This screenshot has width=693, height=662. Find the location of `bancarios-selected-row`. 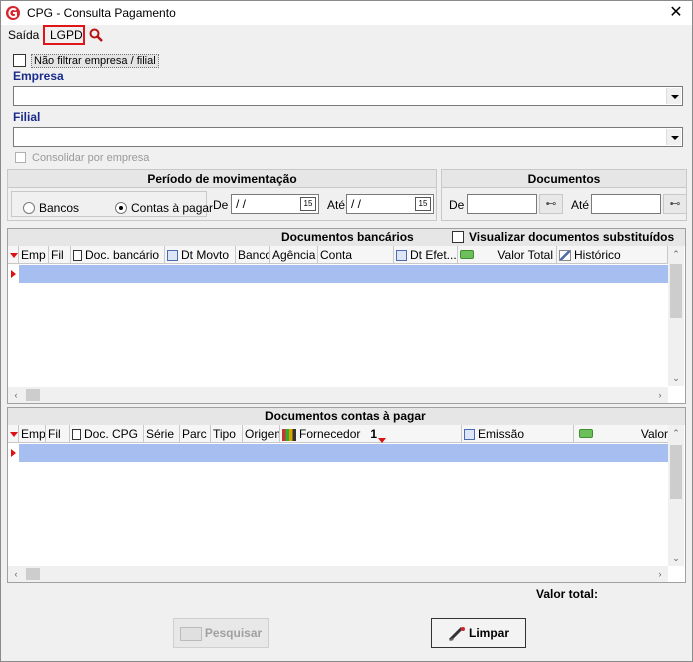

bancarios-selected-row is located at coordinates (338, 274).